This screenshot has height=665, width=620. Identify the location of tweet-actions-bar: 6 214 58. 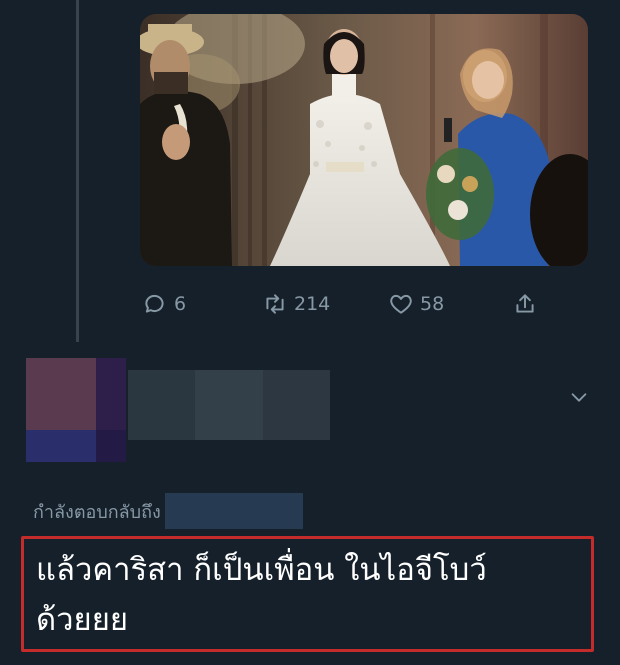
(350, 304).